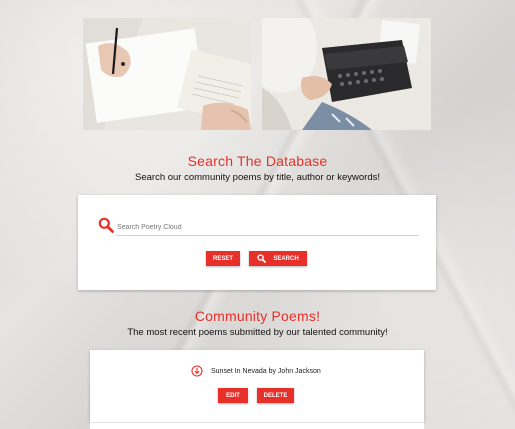 The image size is (515, 429). I want to click on search-section-title: Search The Database, so click(257, 161).